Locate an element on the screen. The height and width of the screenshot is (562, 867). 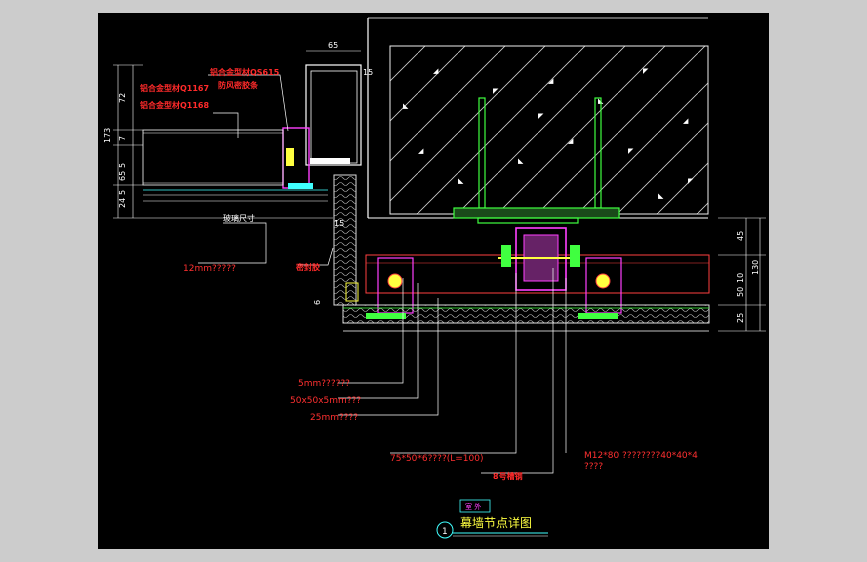
dim-5a: 5 is located at coordinates (122, 165).